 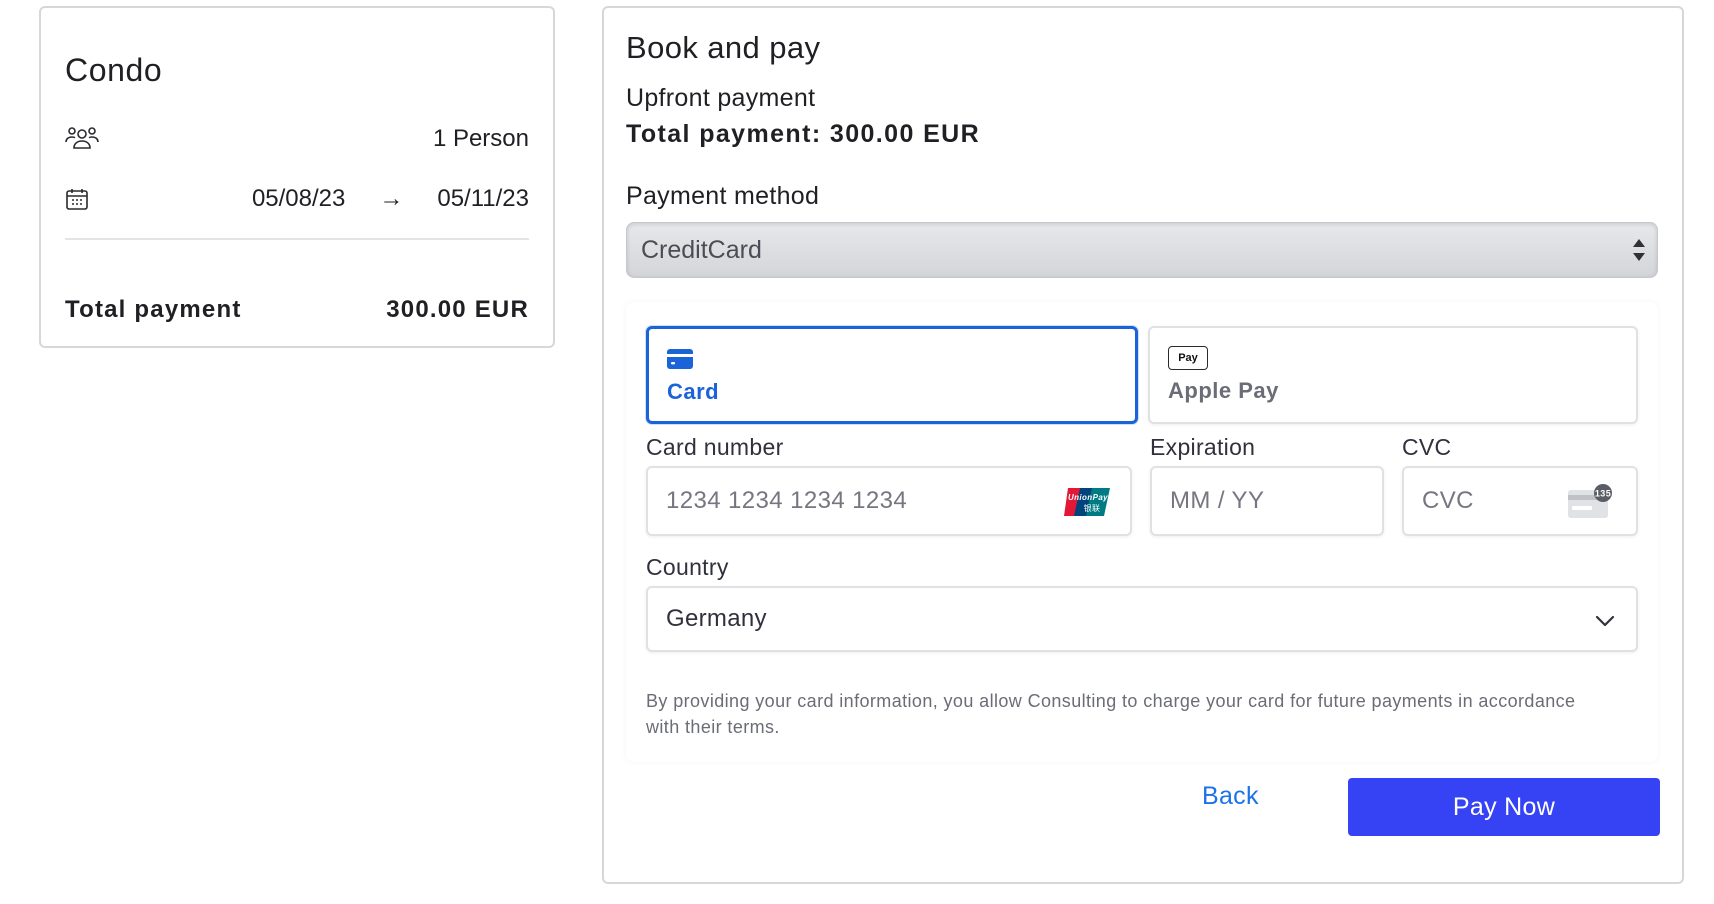 What do you see at coordinates (716, 618) in the screenshot?
I see `country-value: Germany` at bounding box center [716, 618].